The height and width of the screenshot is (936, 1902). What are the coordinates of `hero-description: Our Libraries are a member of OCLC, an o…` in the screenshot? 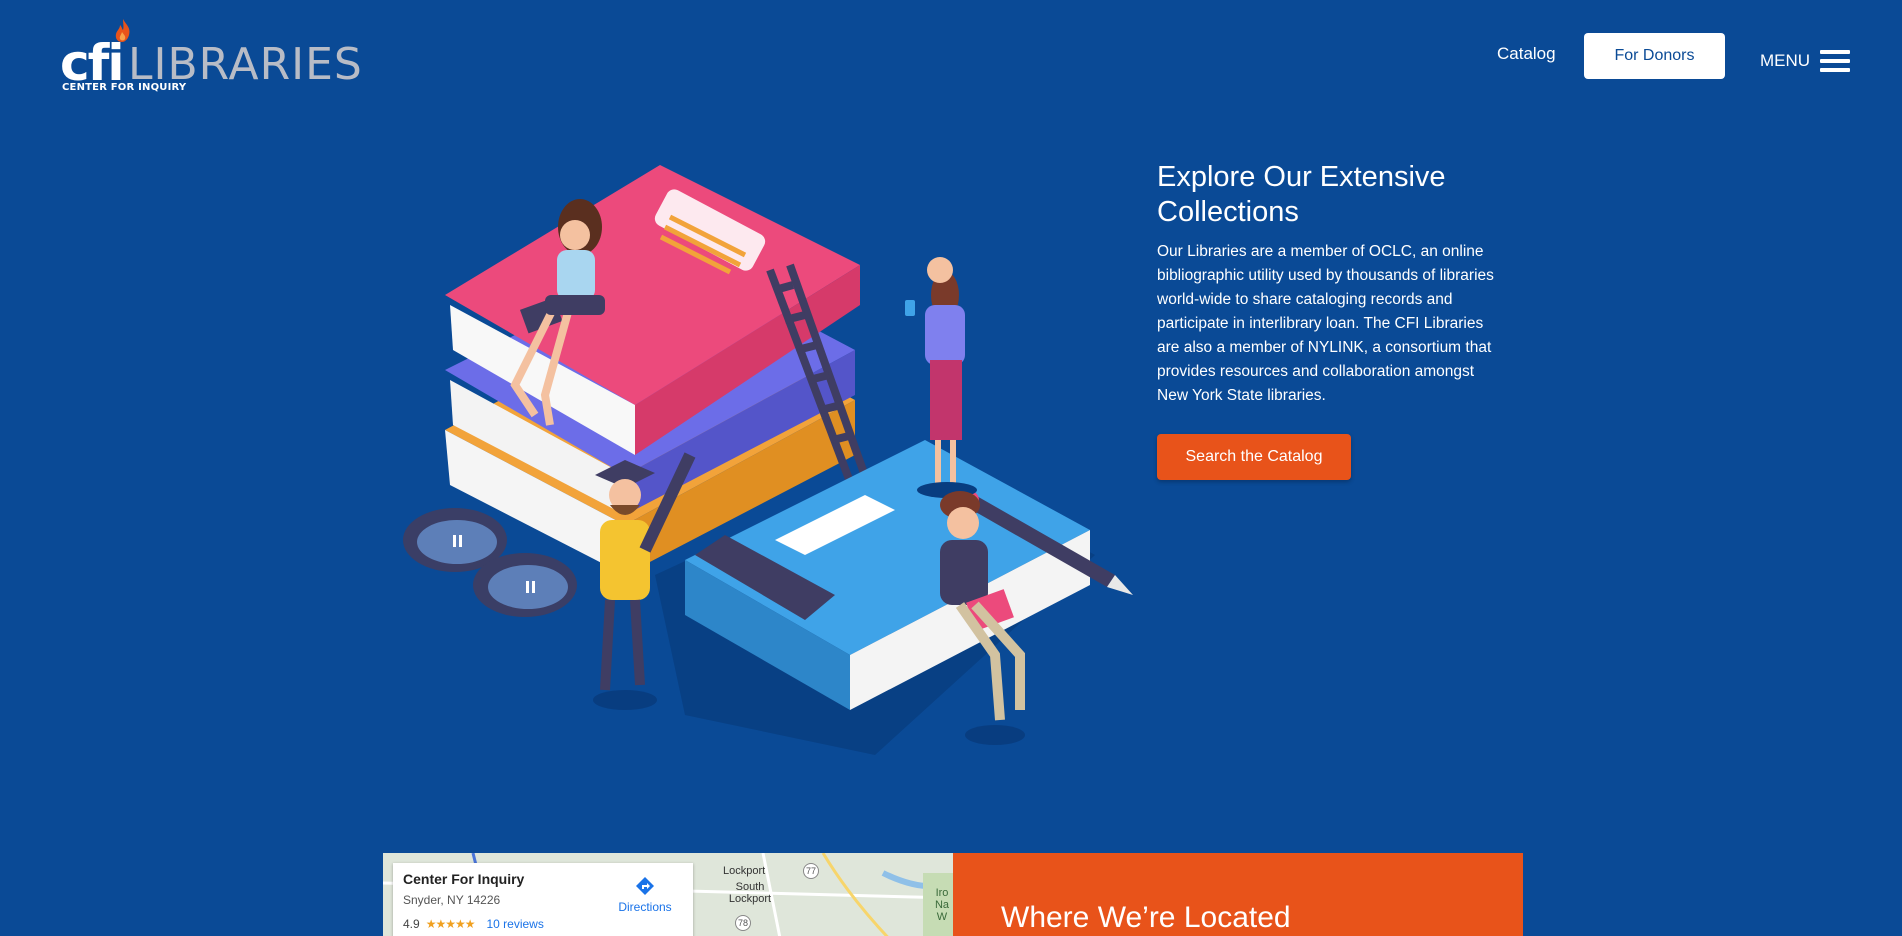 It's located at (1325, 323).